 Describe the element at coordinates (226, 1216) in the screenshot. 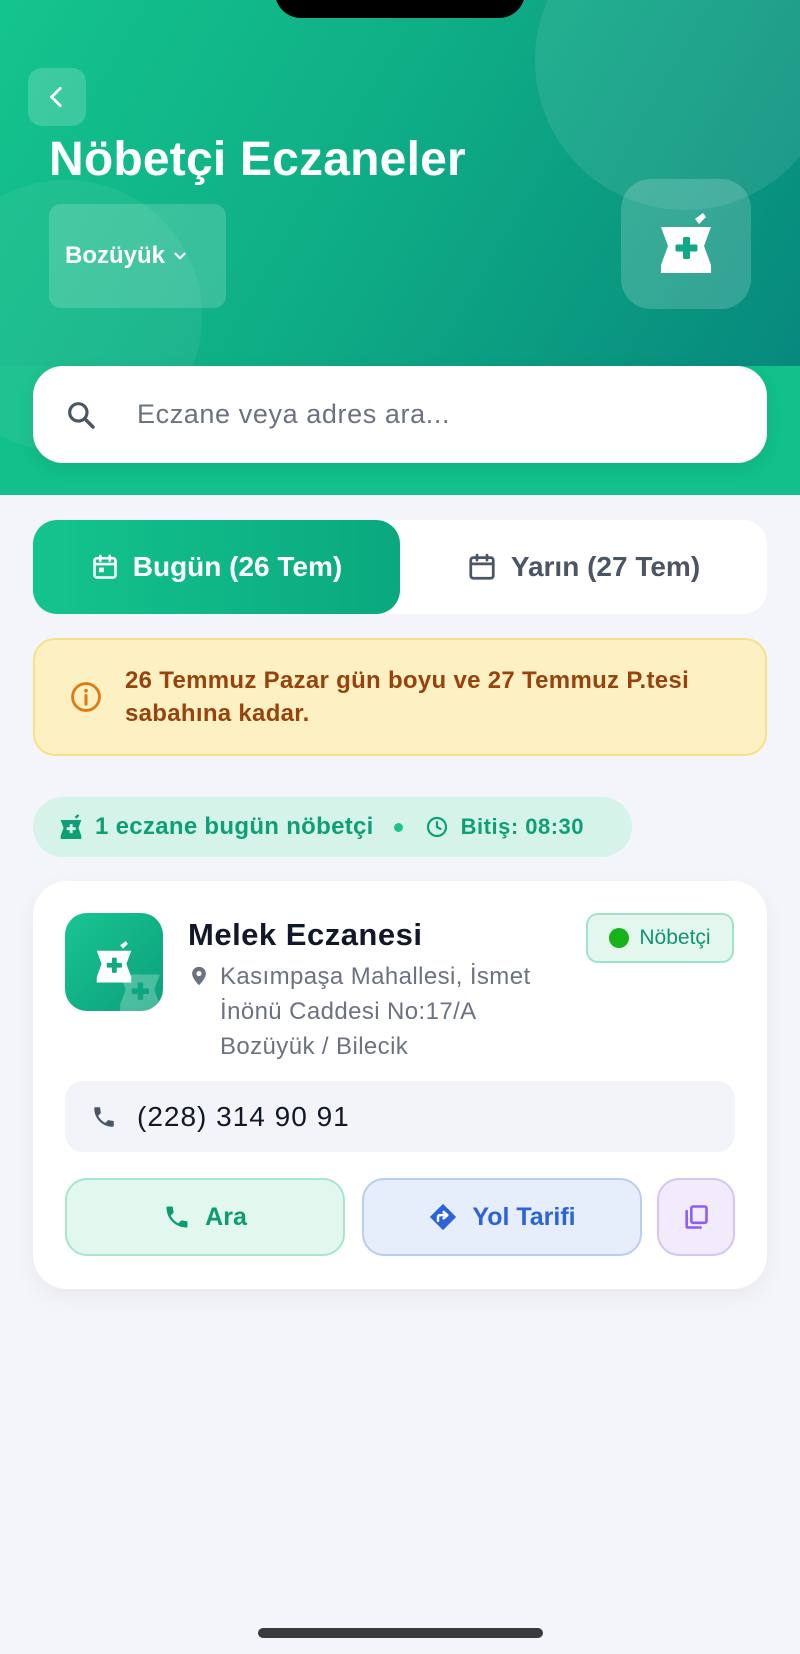

I see `call-button-label: Ara` at that location.